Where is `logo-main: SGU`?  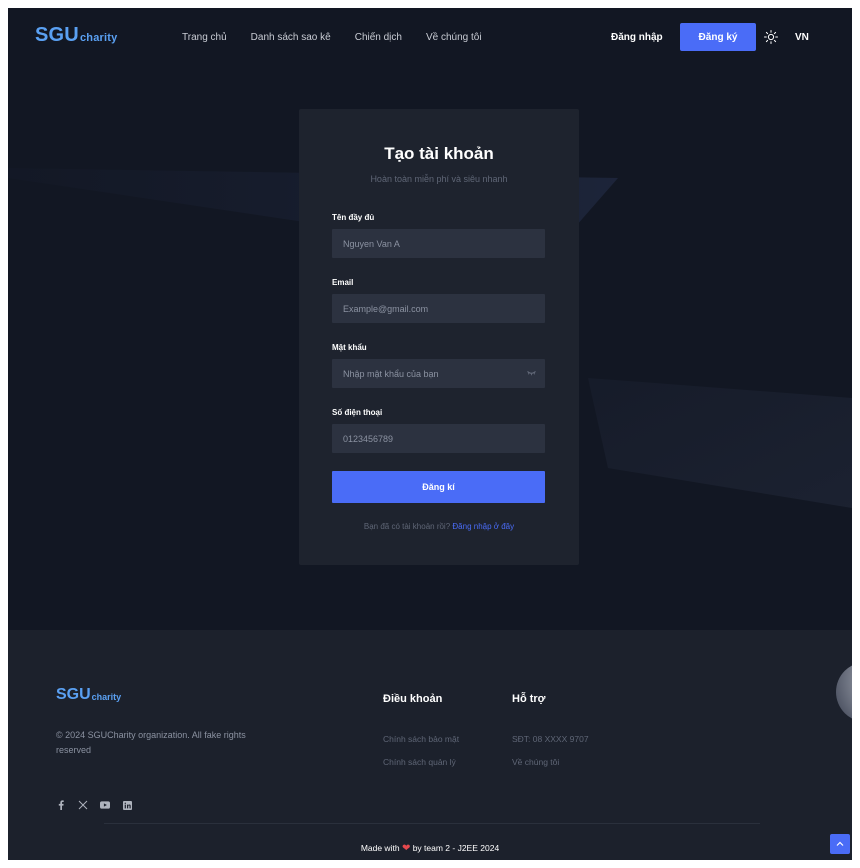 logo-main: SGU is located at coordinates (57, 35).